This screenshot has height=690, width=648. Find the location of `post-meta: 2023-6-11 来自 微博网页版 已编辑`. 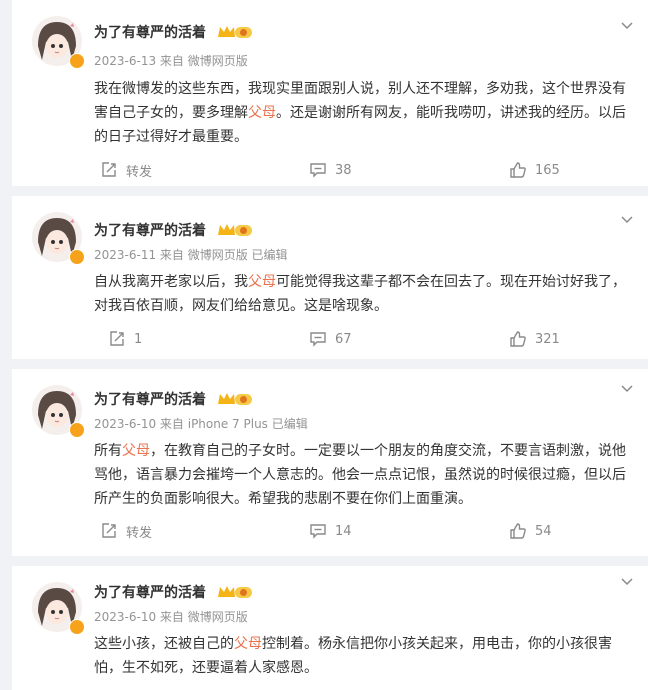

post-meta: 2023-6-11 来自 微博网页版 已编辑 is located at coordinates (191, 255).